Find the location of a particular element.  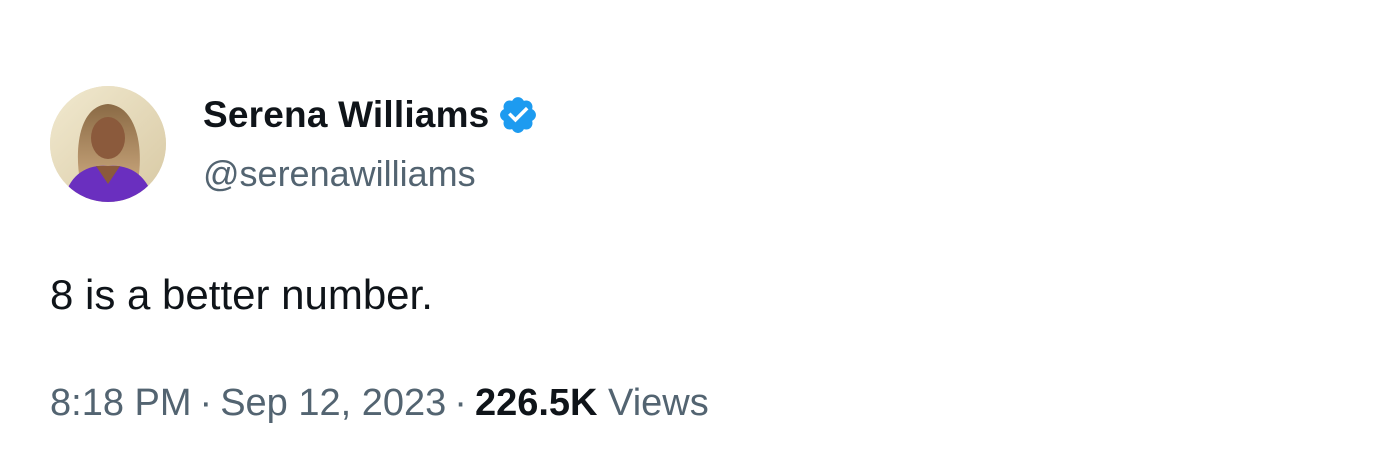

author-display-name: Serena Williams is located at coordinates (346, 115).